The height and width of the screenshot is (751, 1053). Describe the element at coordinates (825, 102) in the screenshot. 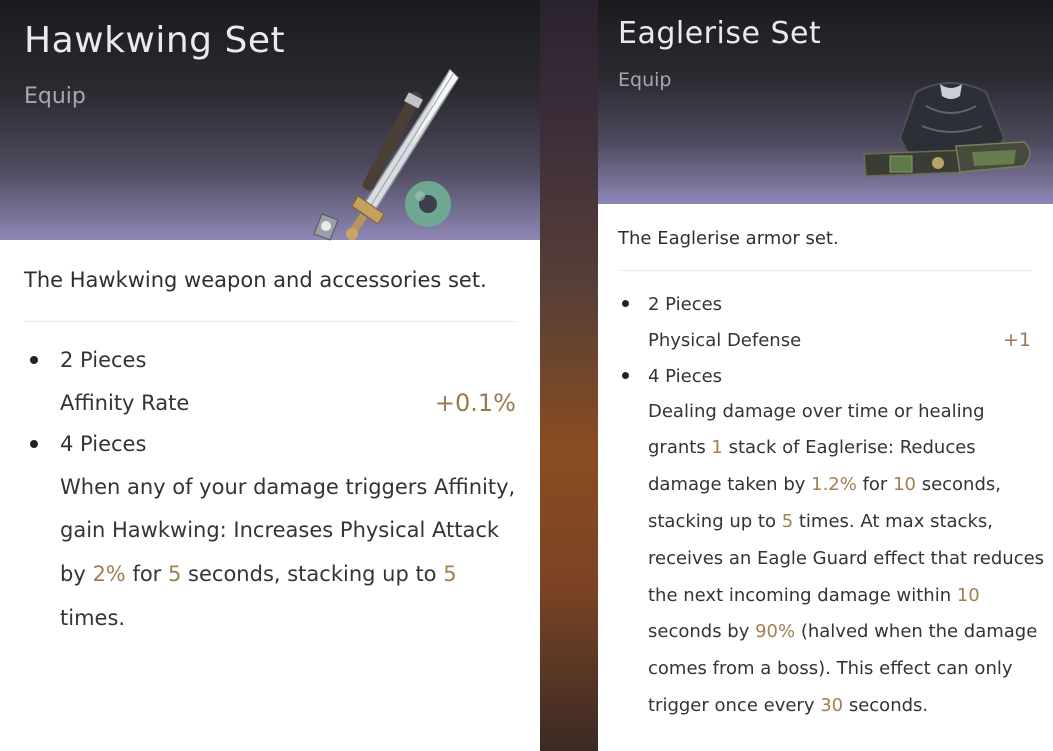

I see `card-header: Eaglerise Set Equip` at that location.